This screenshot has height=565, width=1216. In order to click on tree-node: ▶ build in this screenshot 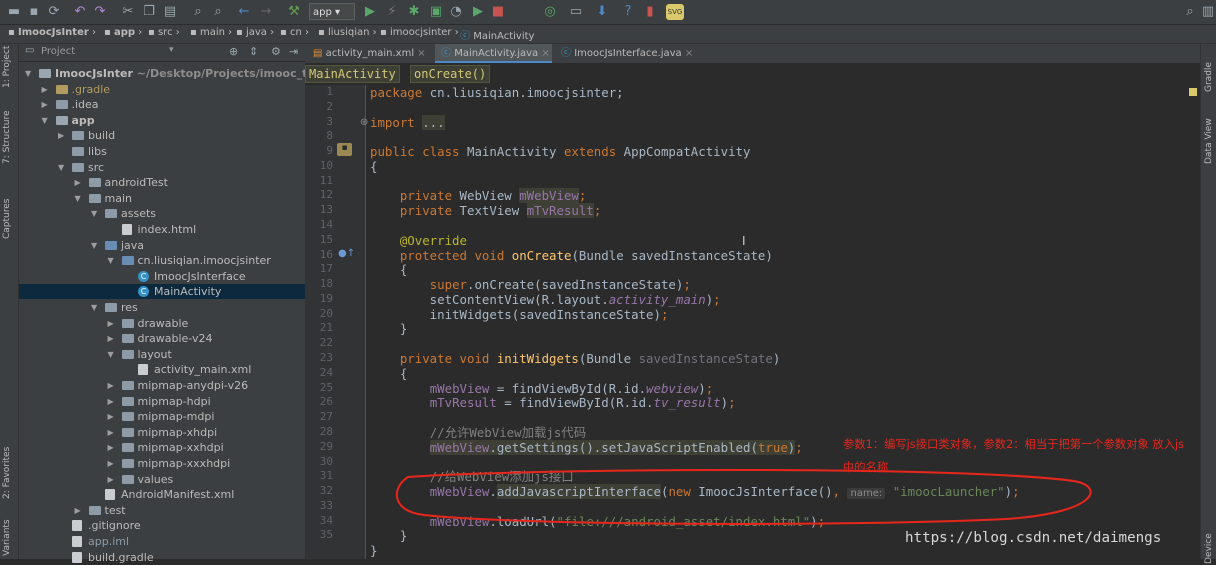, I will do `click(162, 135)`.